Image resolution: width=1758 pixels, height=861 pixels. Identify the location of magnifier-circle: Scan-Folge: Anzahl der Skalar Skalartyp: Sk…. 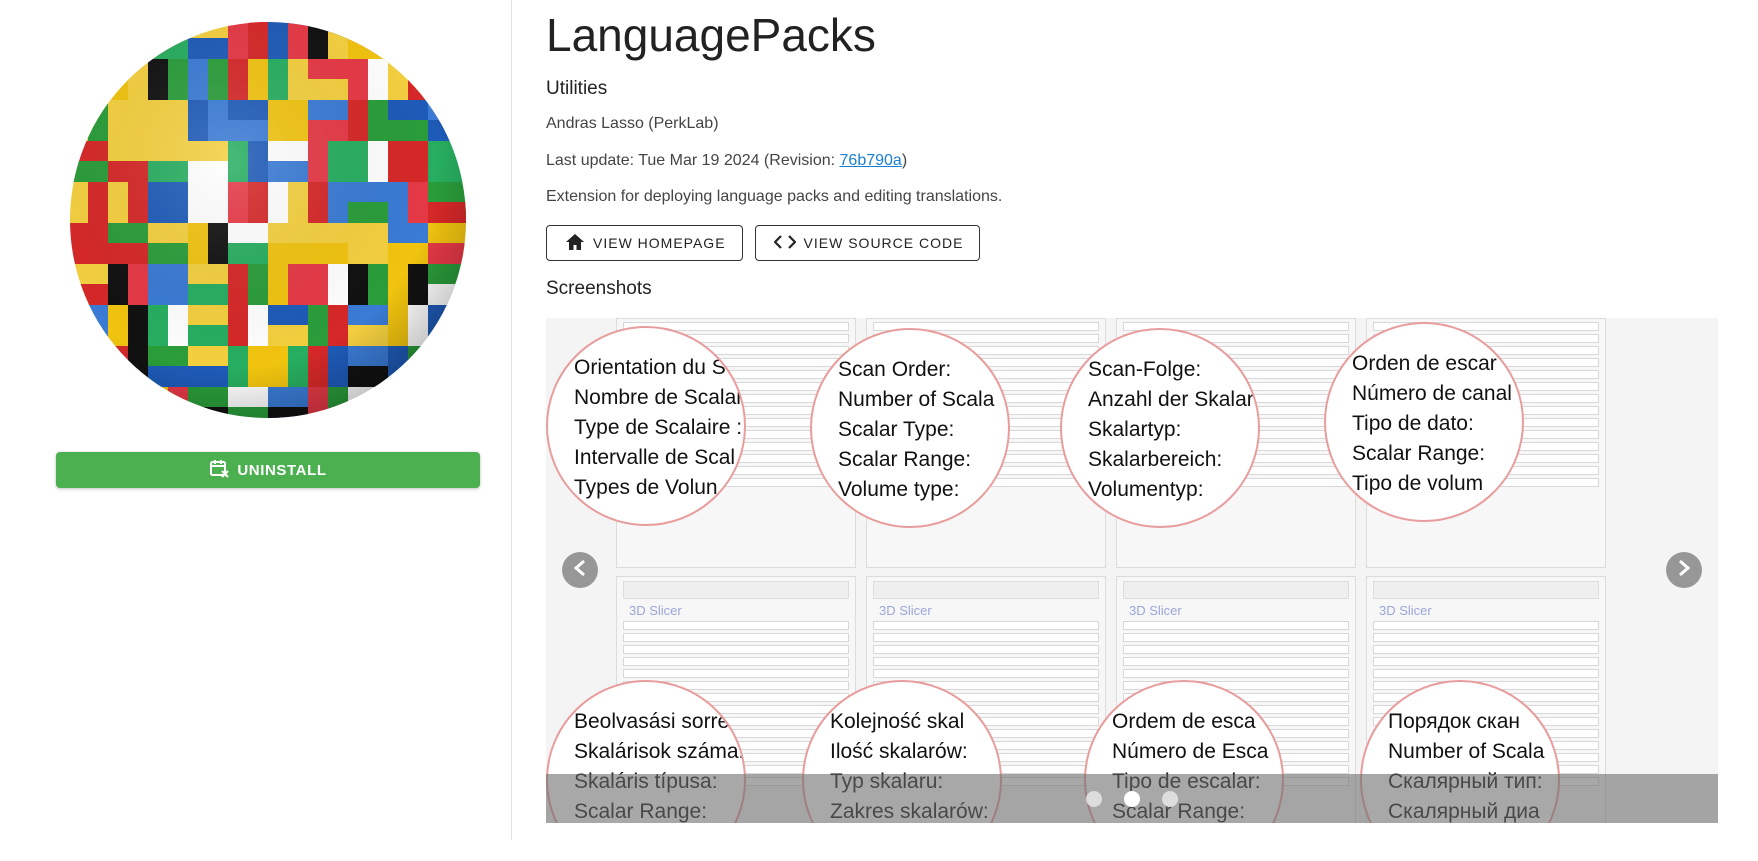
(1160, 428).